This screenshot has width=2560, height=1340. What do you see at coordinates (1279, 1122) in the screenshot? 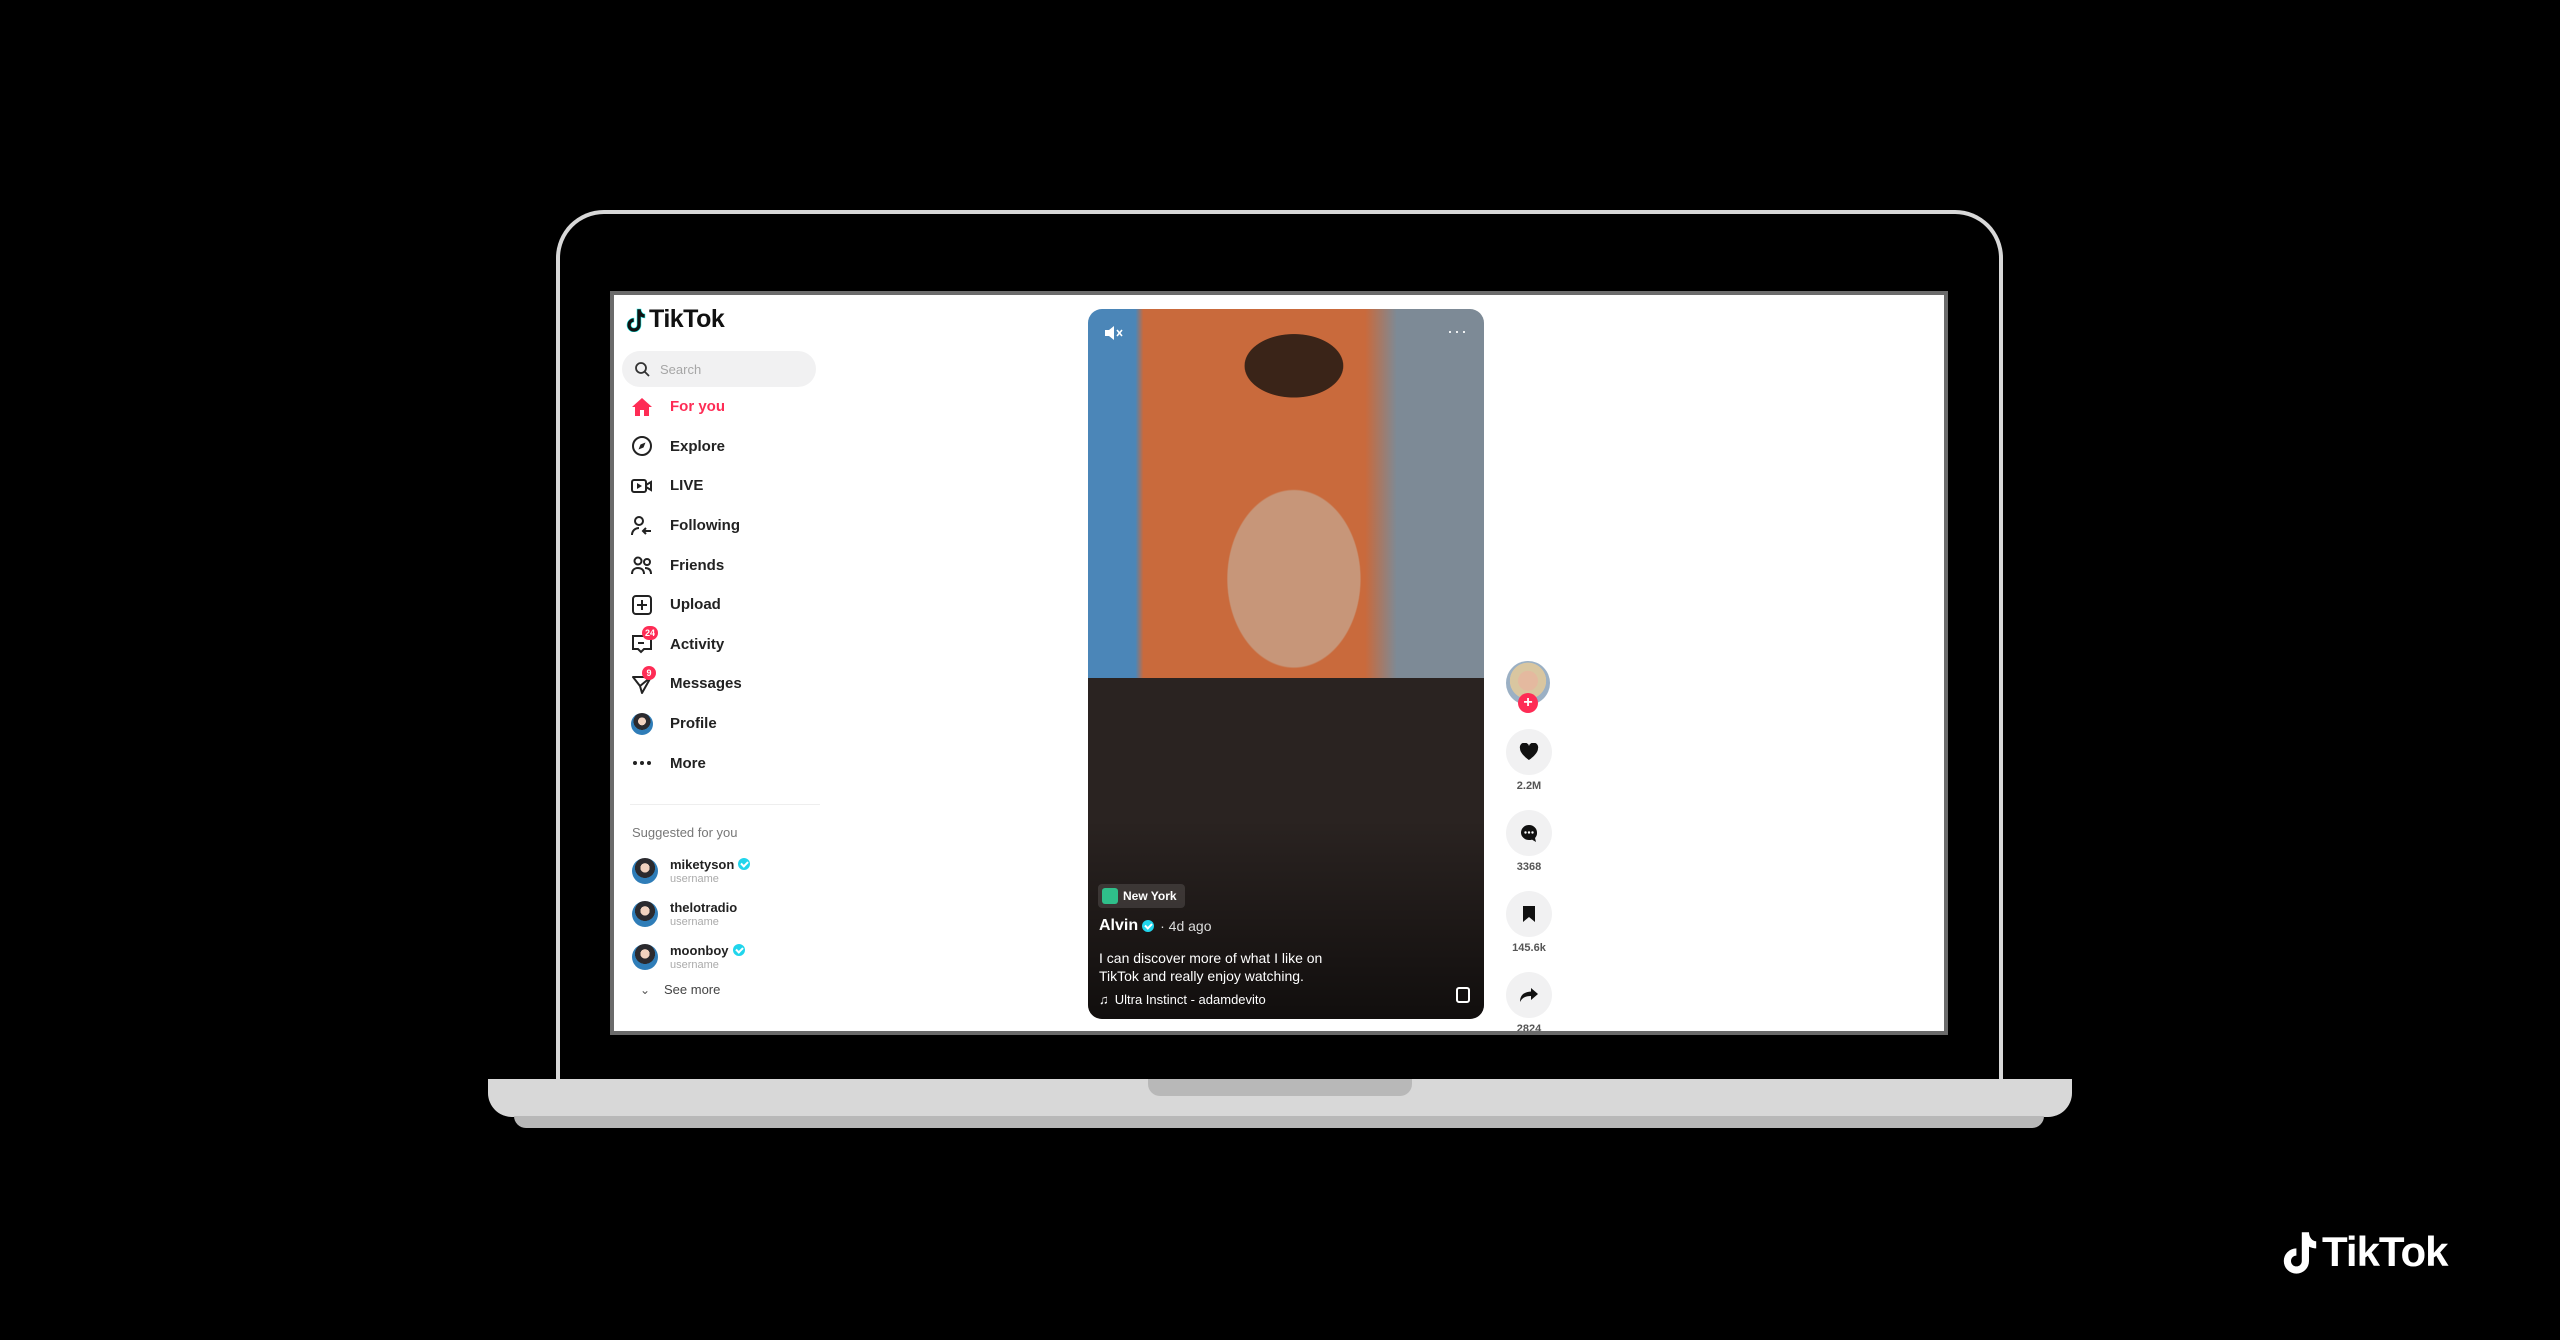
I see `laptop-foot` at bounding box center [1279, 1122].